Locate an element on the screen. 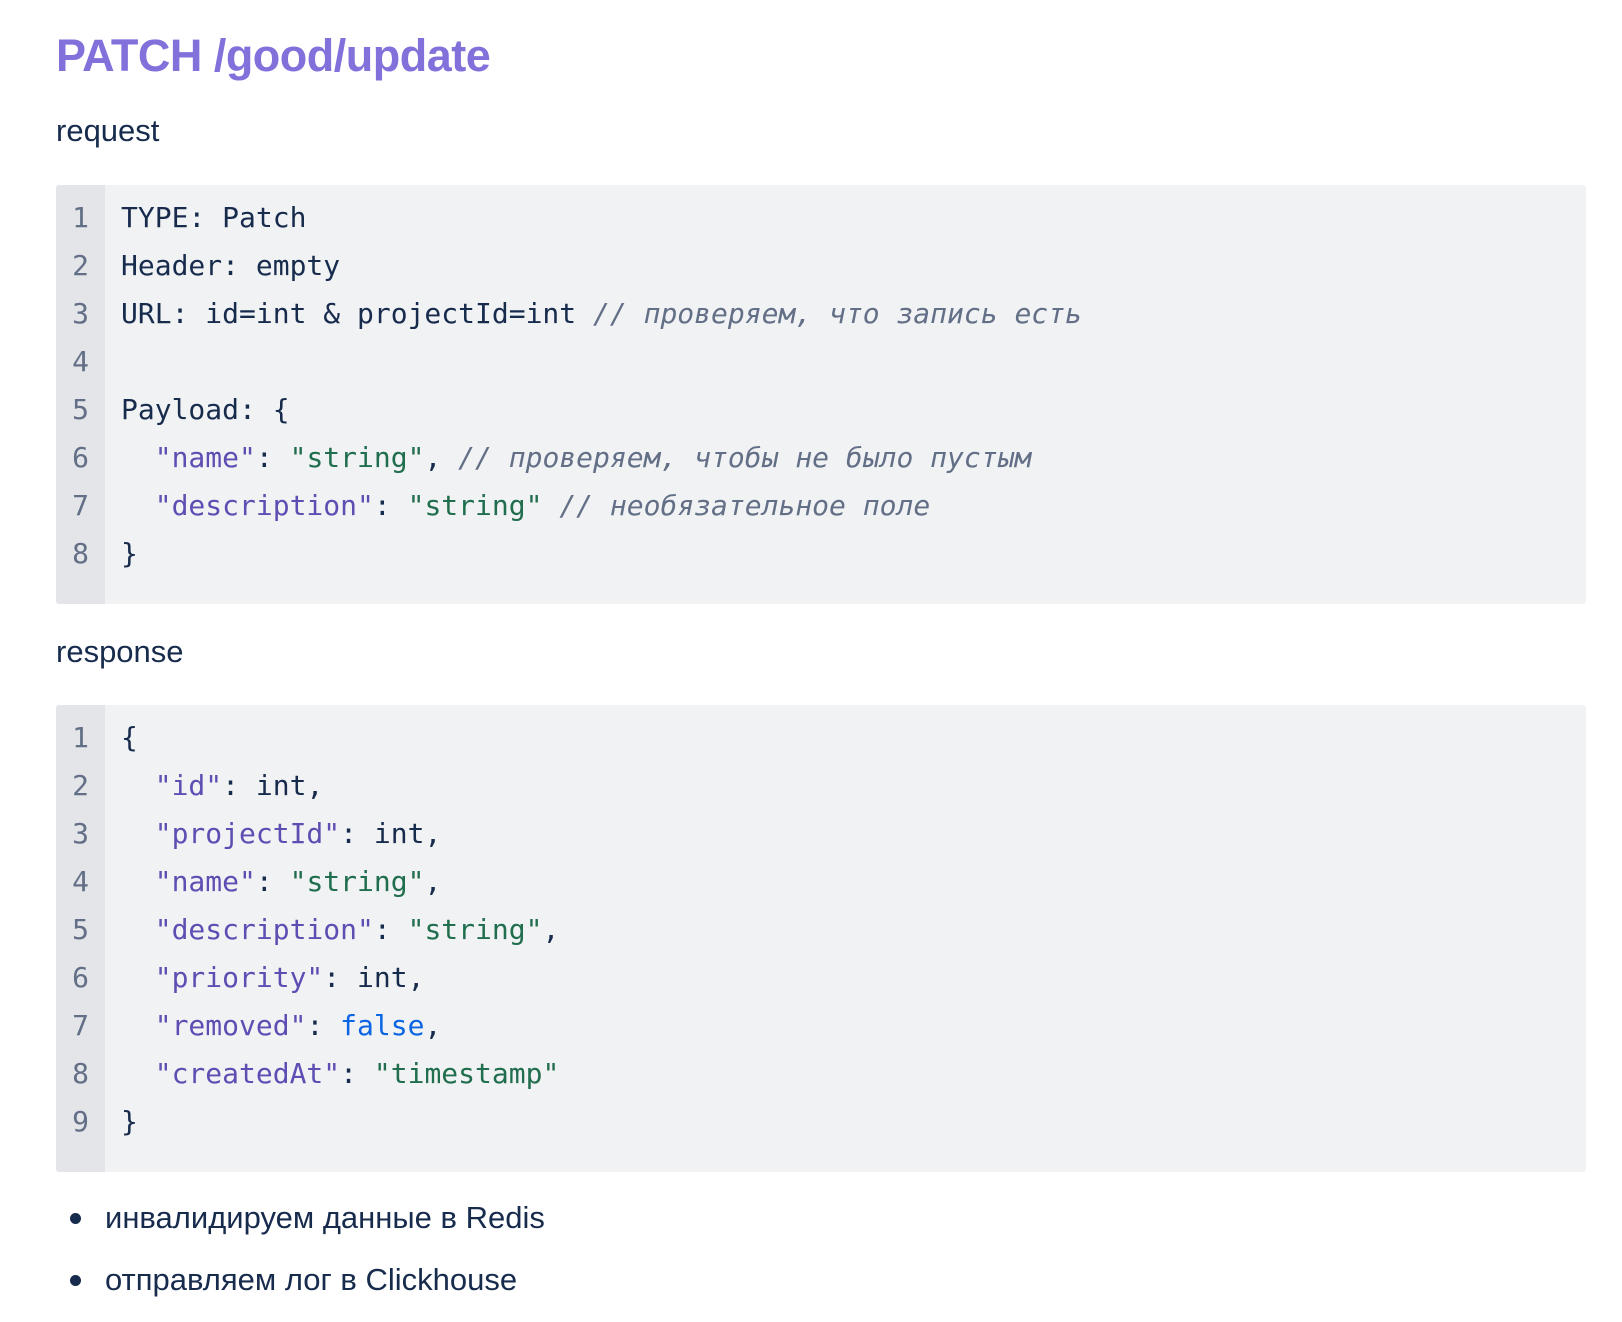 This screenshot has width=1622, height=1322. bullet-item: отправляем лог в Clickhouse is located at coordinates (300, 1291).